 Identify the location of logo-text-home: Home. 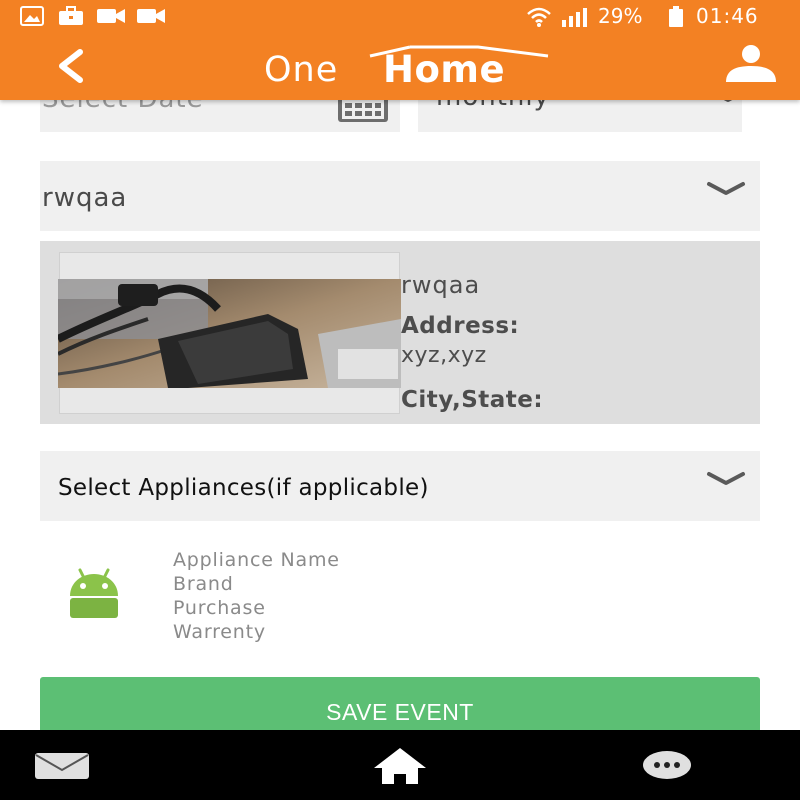
(444, 69).